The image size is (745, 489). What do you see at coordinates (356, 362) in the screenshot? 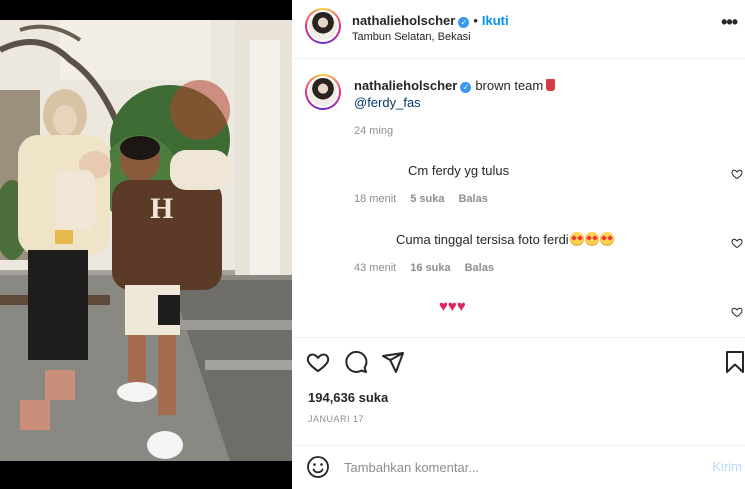
I see `comment-icon` at bounding box center [356, 362].